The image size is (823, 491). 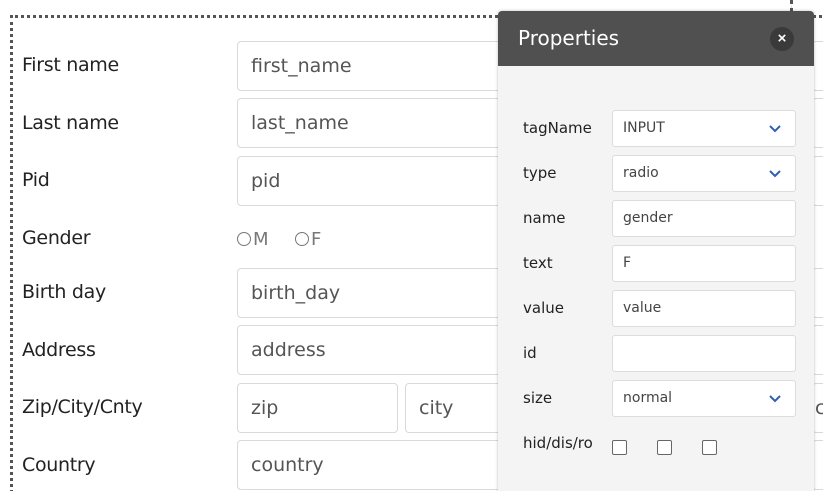 What do you see at coordinates (704, 263) in the screenshot?
I see `text-input: F` at bounding box center [704, 263].